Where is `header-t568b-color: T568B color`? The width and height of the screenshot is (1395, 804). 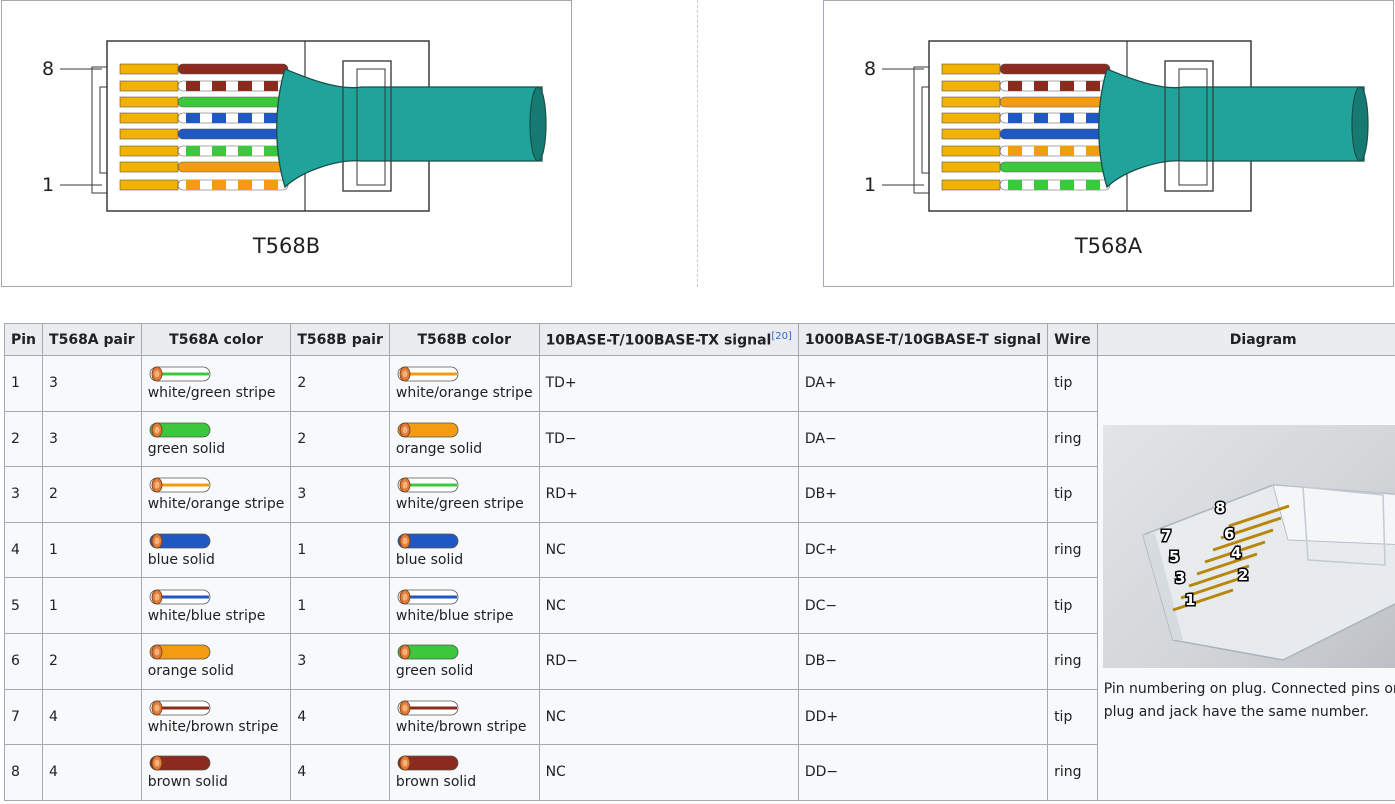
header-t568b-color: T568B color is located at coordinates (464, 339).